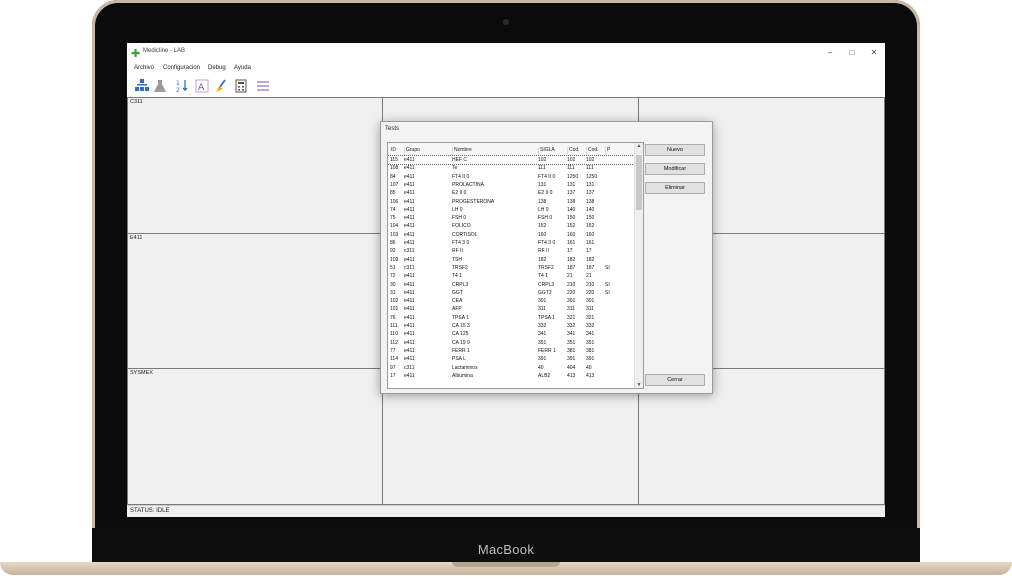 The height and width of the screenshot is (583, 1012). I want to click on cell-id: 30, so click(393, 284).